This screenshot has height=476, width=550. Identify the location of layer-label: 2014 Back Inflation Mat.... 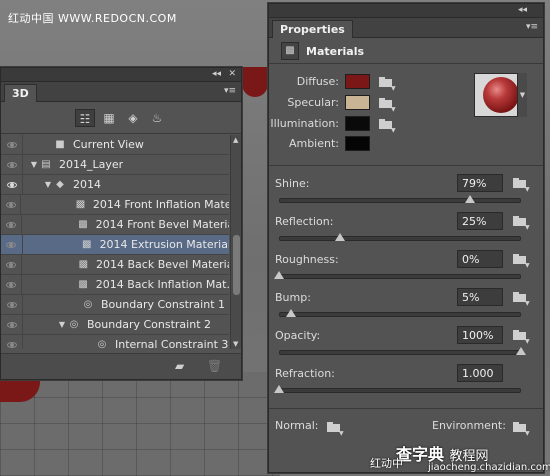
(162, 284).